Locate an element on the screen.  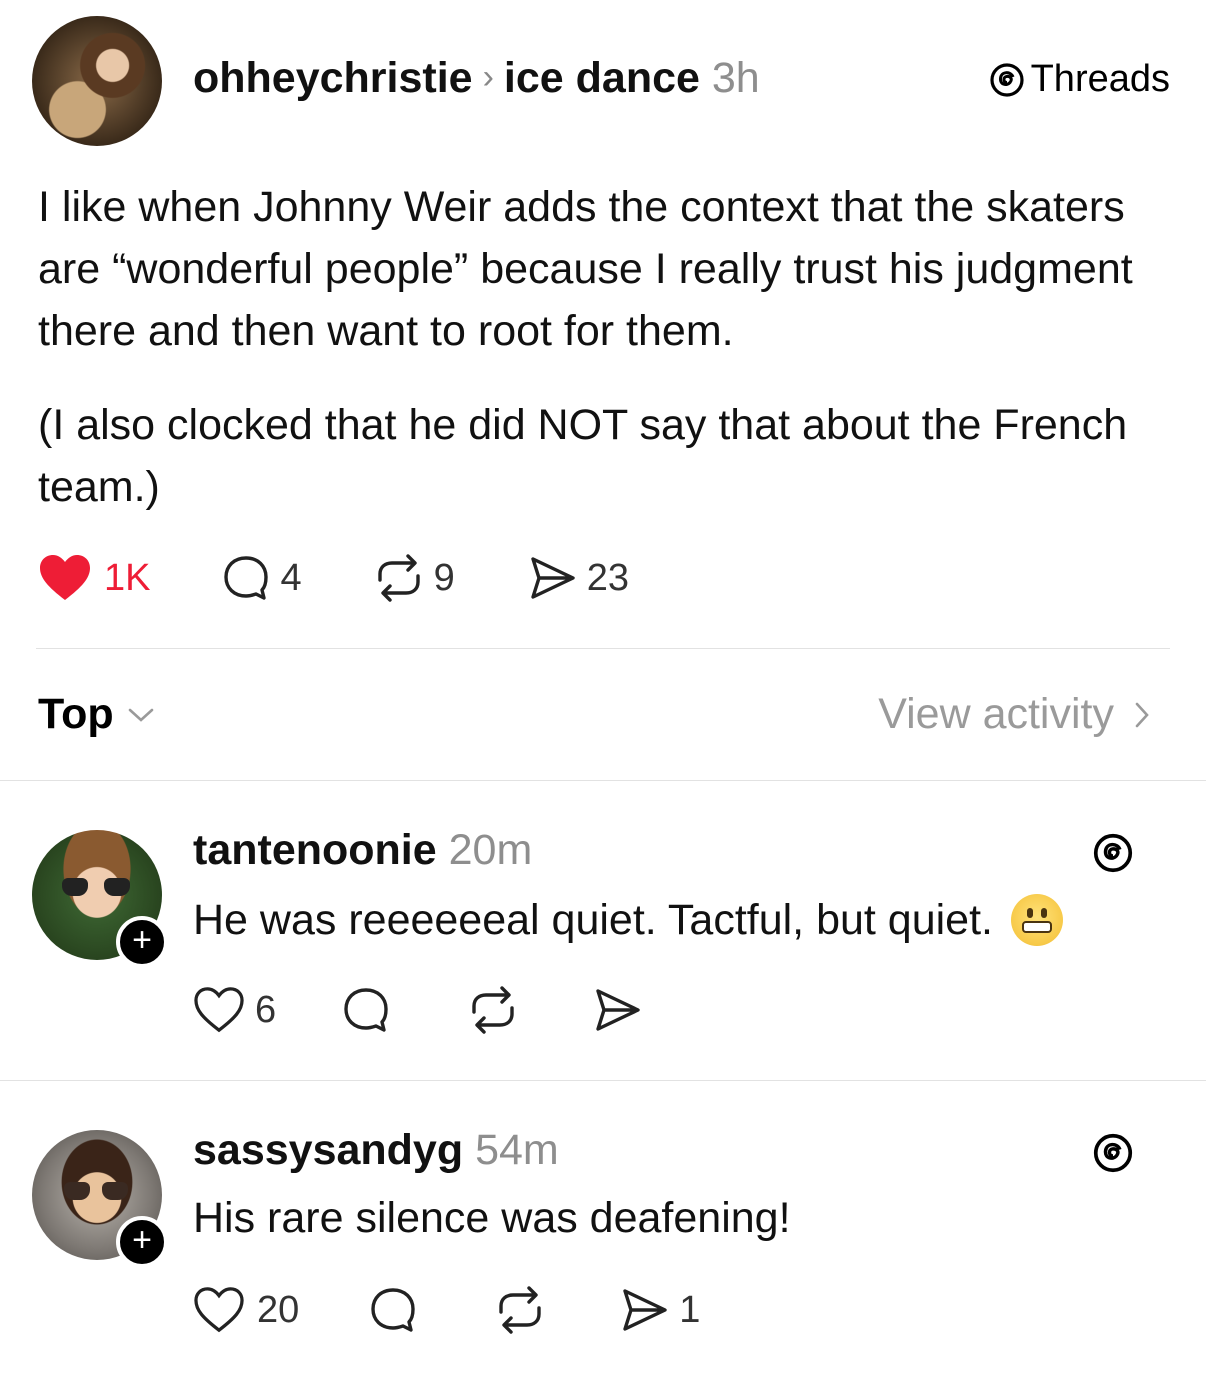
share-button: 23 is located at coordinates (578, 578).